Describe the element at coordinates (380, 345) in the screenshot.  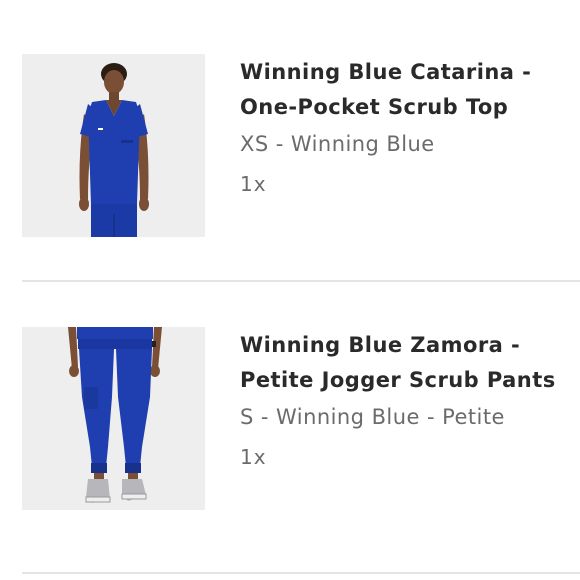
I see `product-title-line-1: Winning Blue Zamora -` at that location.